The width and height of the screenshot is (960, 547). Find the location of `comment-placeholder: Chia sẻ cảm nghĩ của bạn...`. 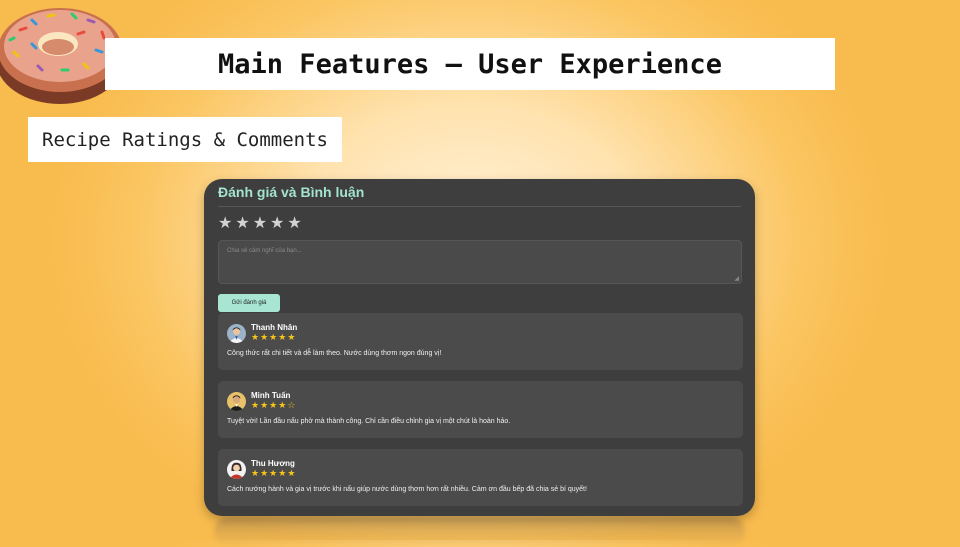

comment-placeholder: Chia sẻ cảm nghĩ của bạn... is located at coordinates (264, 251).